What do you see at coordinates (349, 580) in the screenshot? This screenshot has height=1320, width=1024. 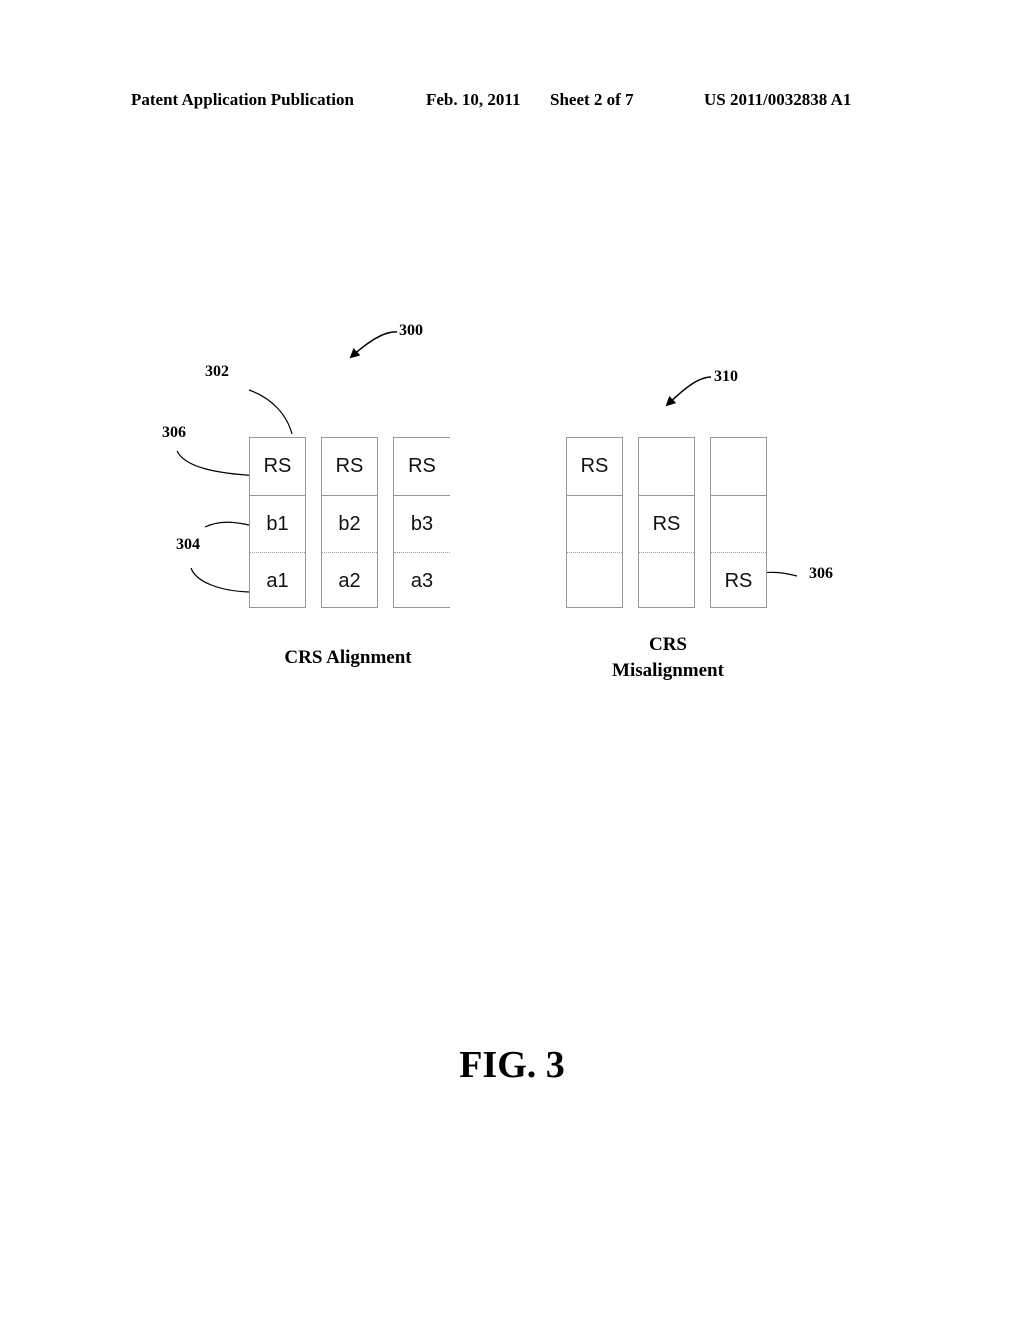 I see `cell-a2: a2` at bounding box center [349, 580].